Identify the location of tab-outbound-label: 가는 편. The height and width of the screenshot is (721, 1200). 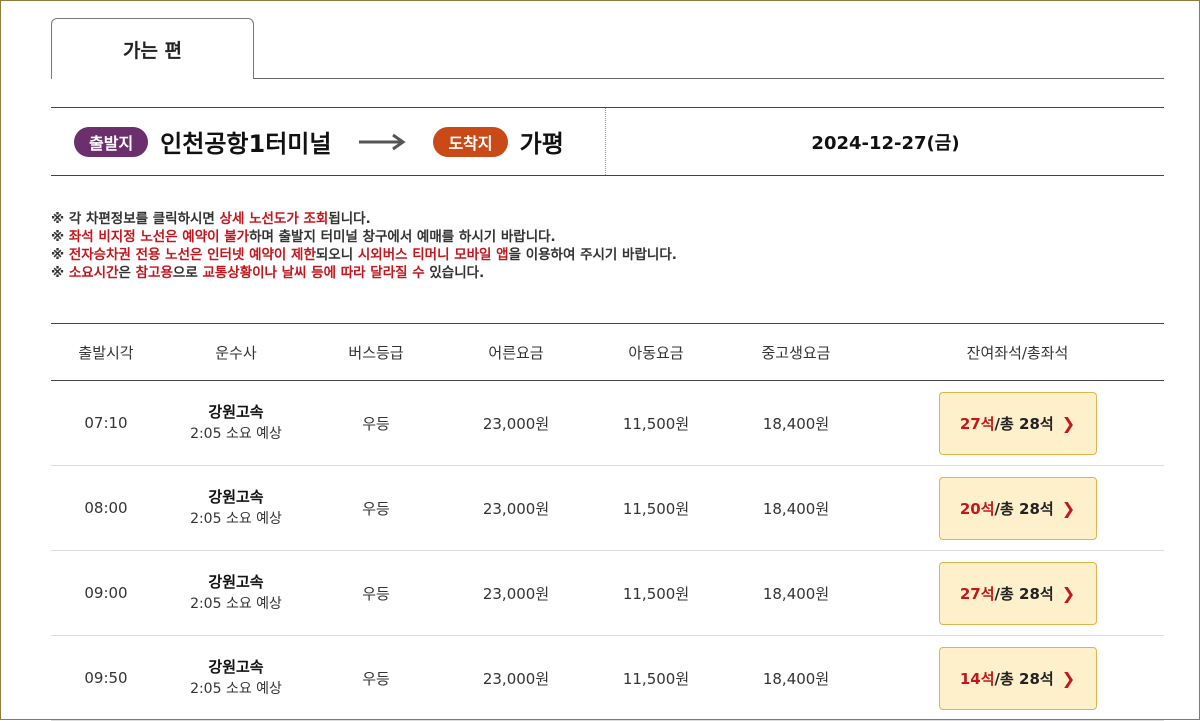
(152, 50).